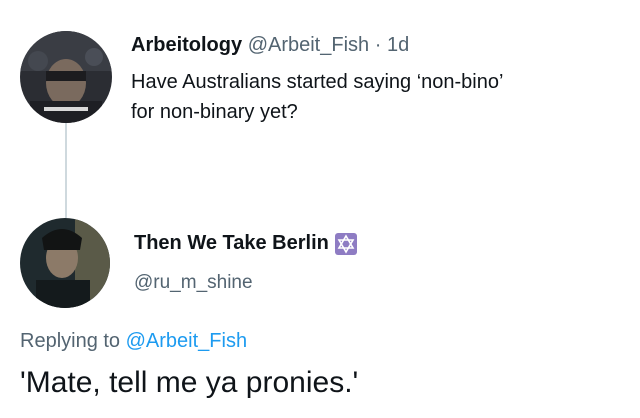 The width and height of the screenshot is (640, 418). I want to click on replying-to-line: Replying to @Arbeit_Fish, so click(133, 341).